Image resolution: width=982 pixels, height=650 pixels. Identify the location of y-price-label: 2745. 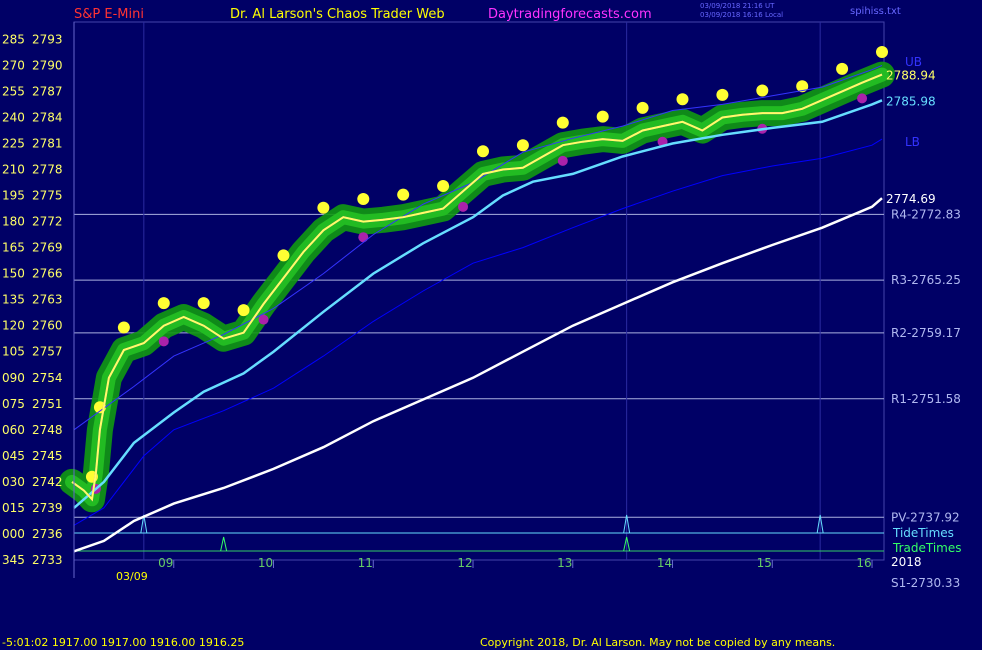
(47, 456).